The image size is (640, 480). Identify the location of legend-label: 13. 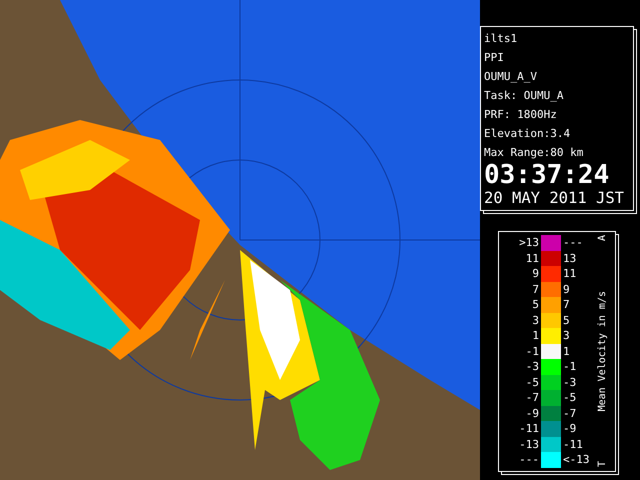
(570, 258).